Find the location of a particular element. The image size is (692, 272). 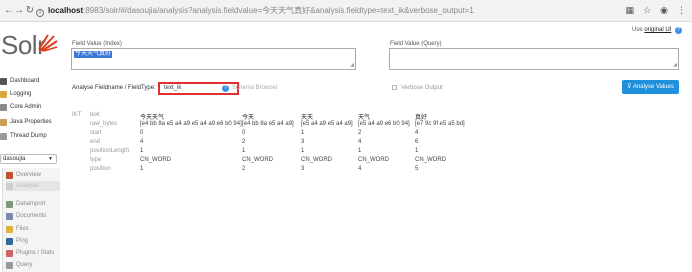

analysis-icon is located at coordinates (9, 186).